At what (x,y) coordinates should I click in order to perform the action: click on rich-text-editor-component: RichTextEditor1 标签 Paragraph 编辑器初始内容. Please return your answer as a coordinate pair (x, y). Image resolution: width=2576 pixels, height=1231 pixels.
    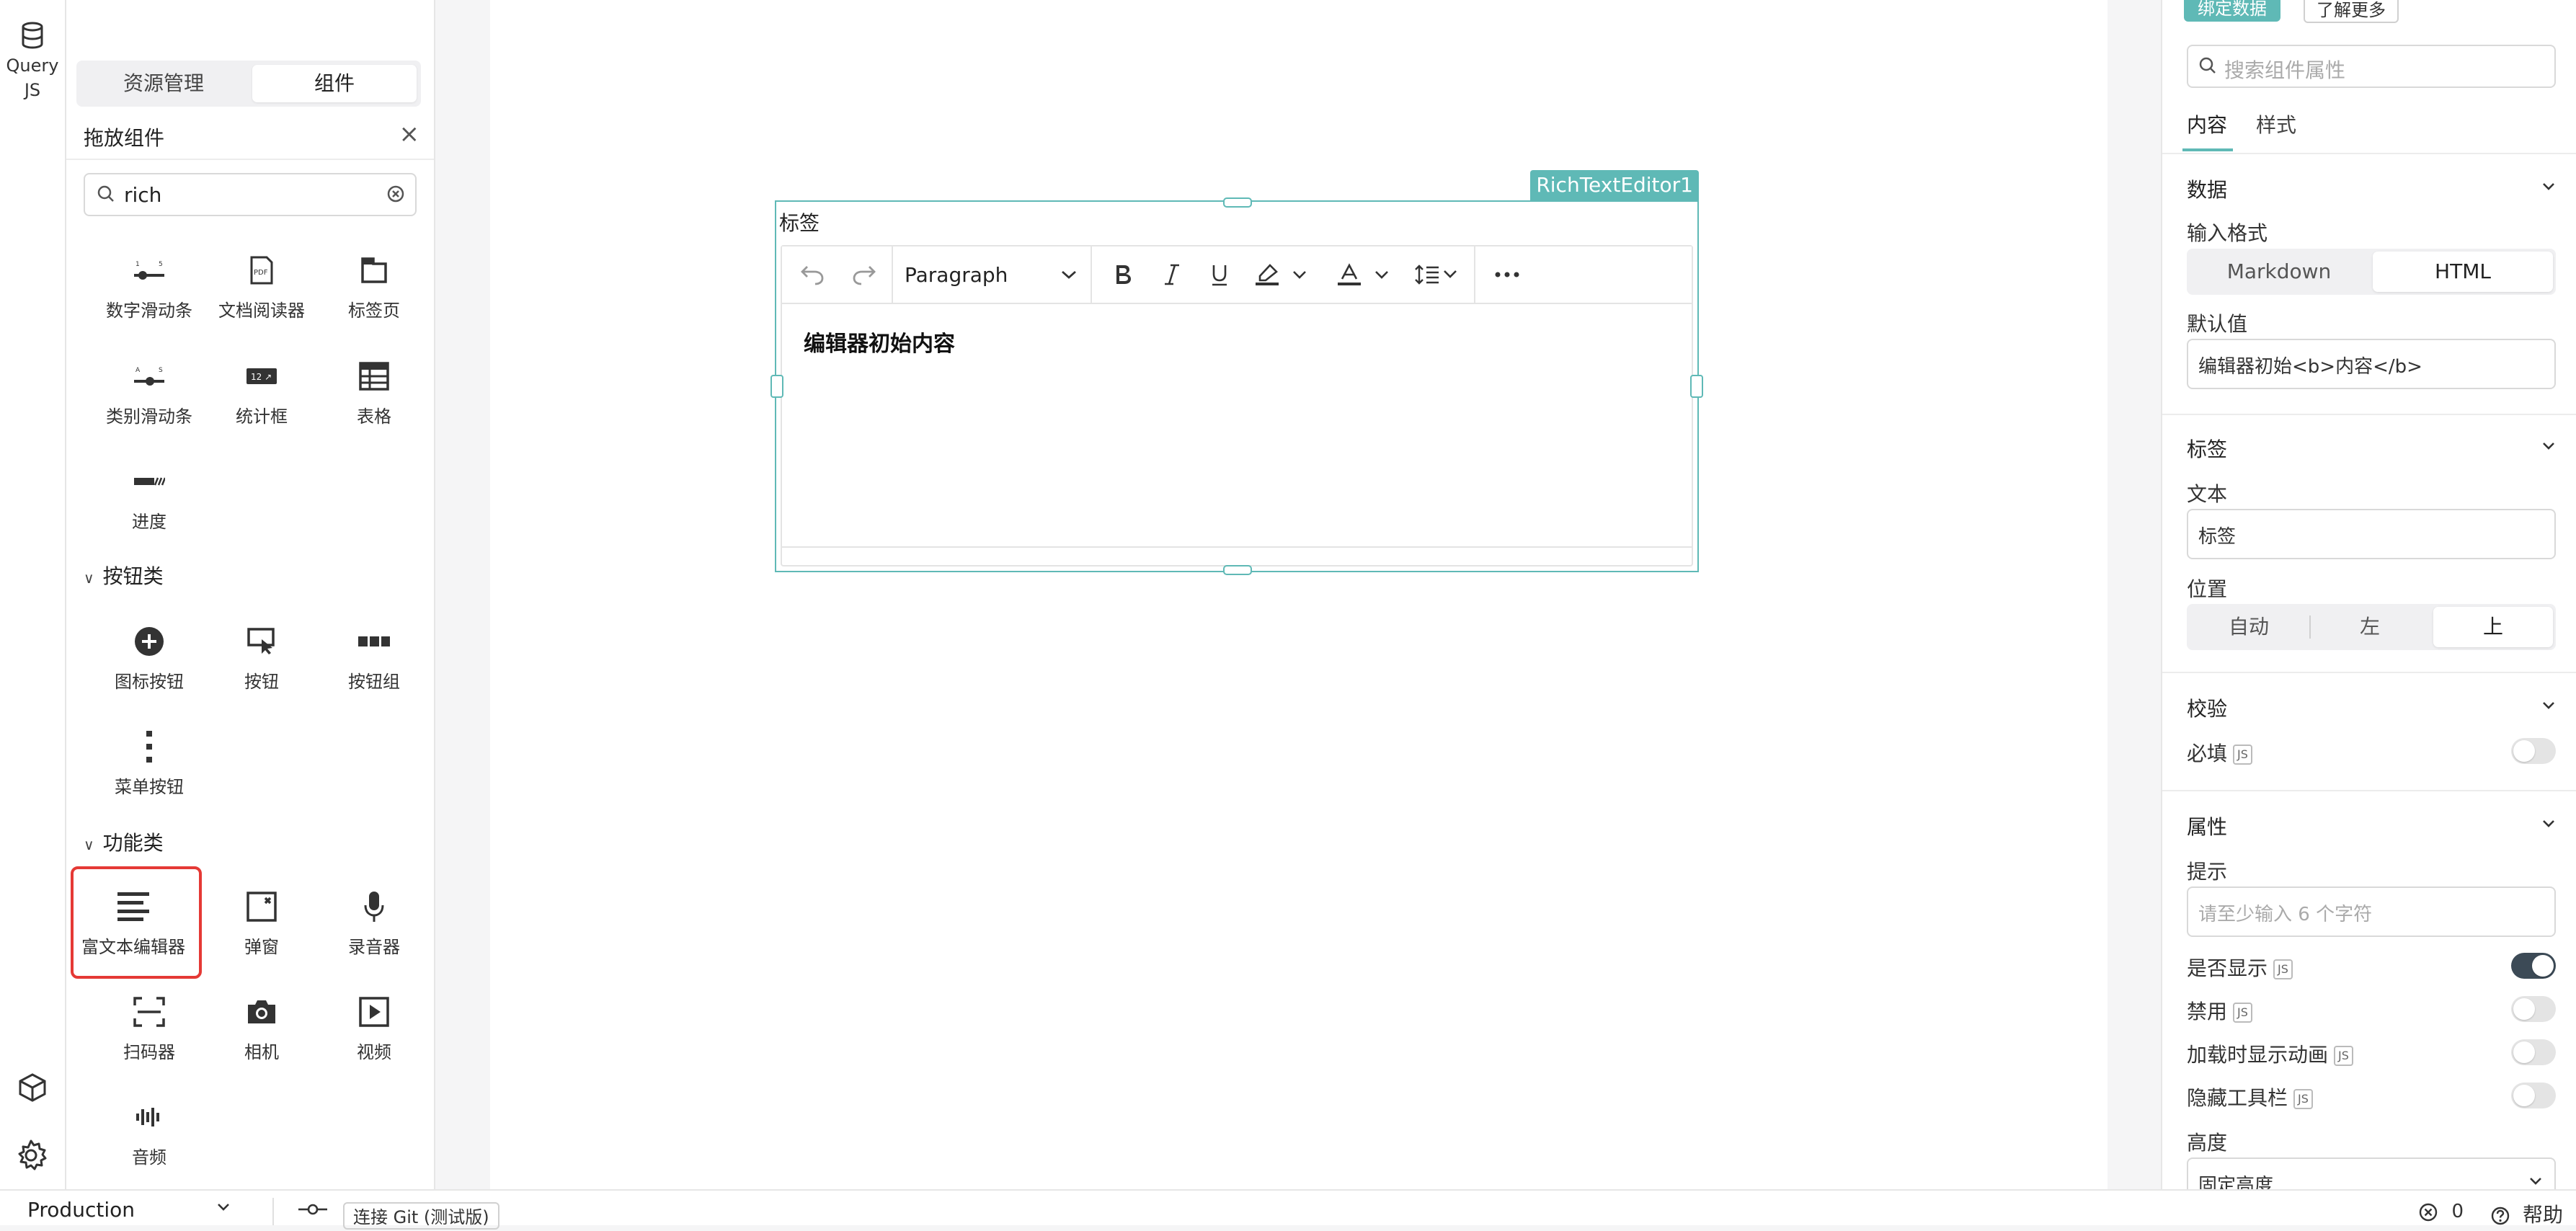
    Looking at the image, I should click on (1236, 372).